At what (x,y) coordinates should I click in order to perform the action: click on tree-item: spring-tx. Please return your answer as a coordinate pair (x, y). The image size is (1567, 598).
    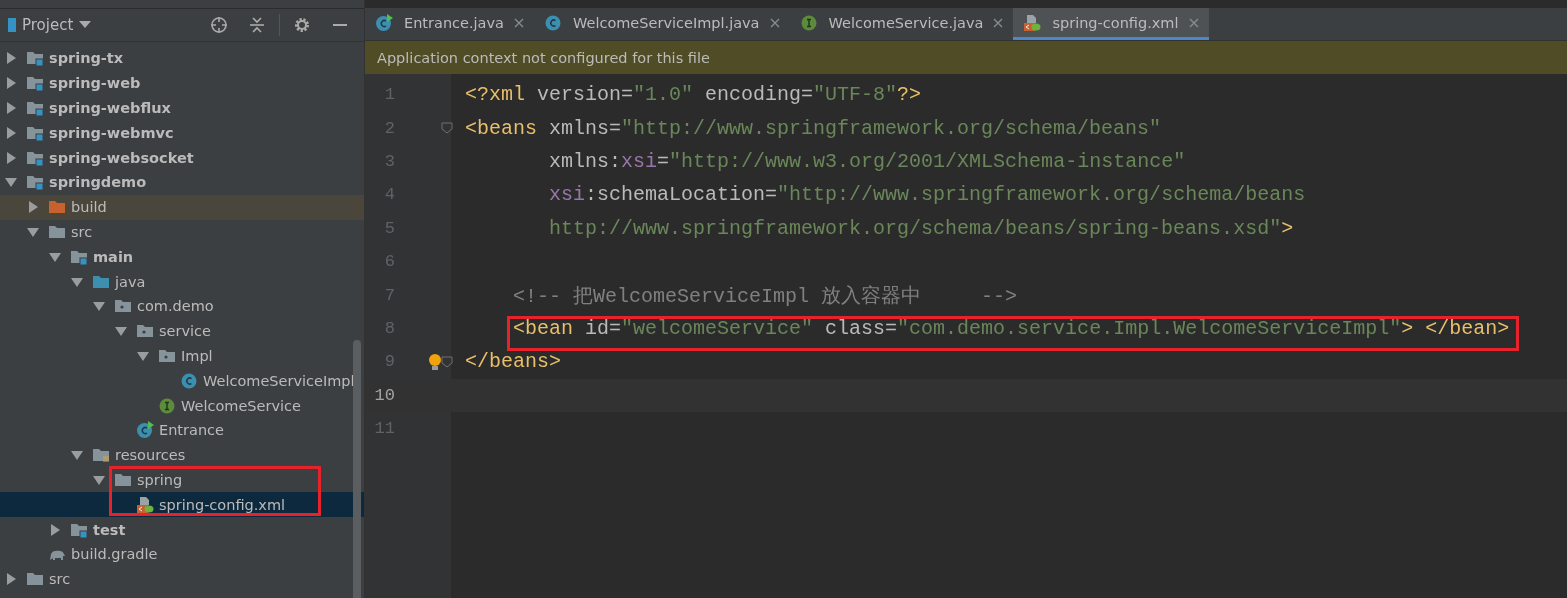
    Looking at the image, I should click on (75, 58).